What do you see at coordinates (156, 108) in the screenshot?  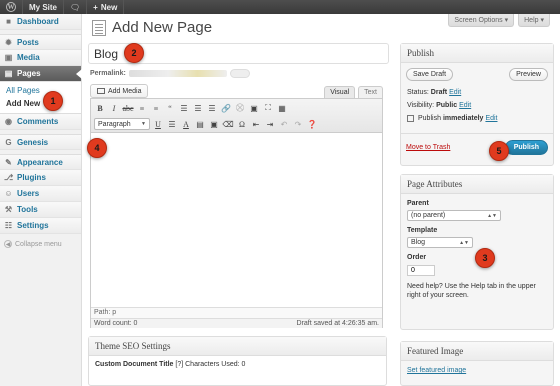 I see `numbered-list-icon: ≡` at bounding box center [156, 108].